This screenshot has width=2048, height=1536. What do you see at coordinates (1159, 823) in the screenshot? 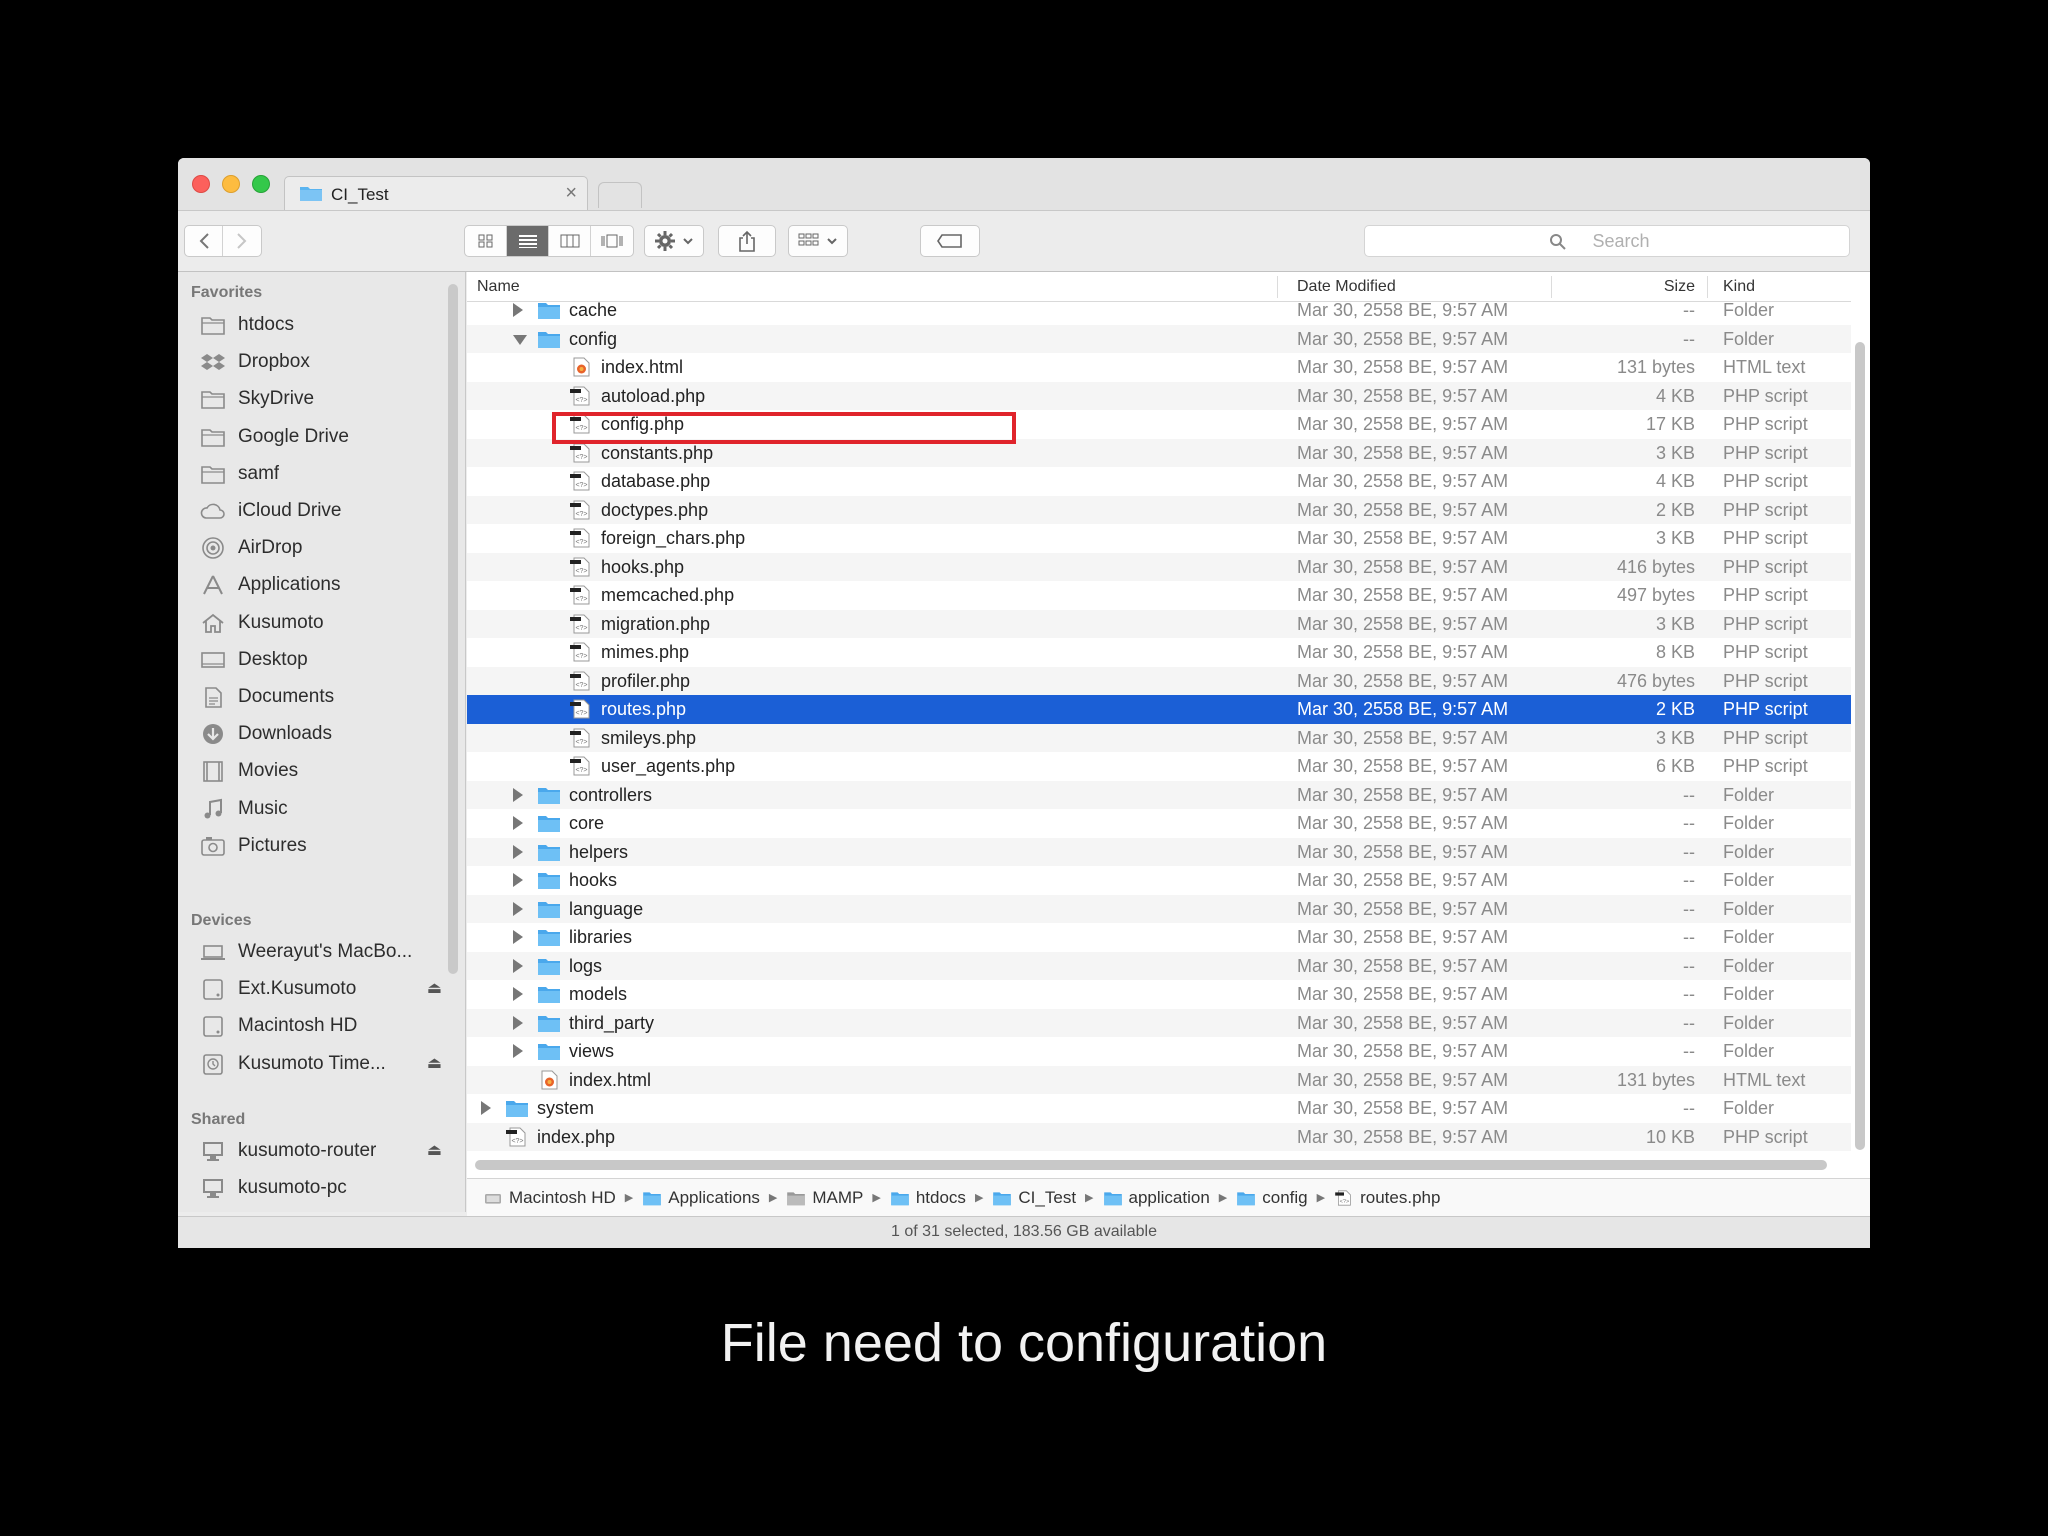
I see `folder-row: core Mar 30, 2558 BE, 9:57 AM -- Folder` at bounding box center [1159, 823].